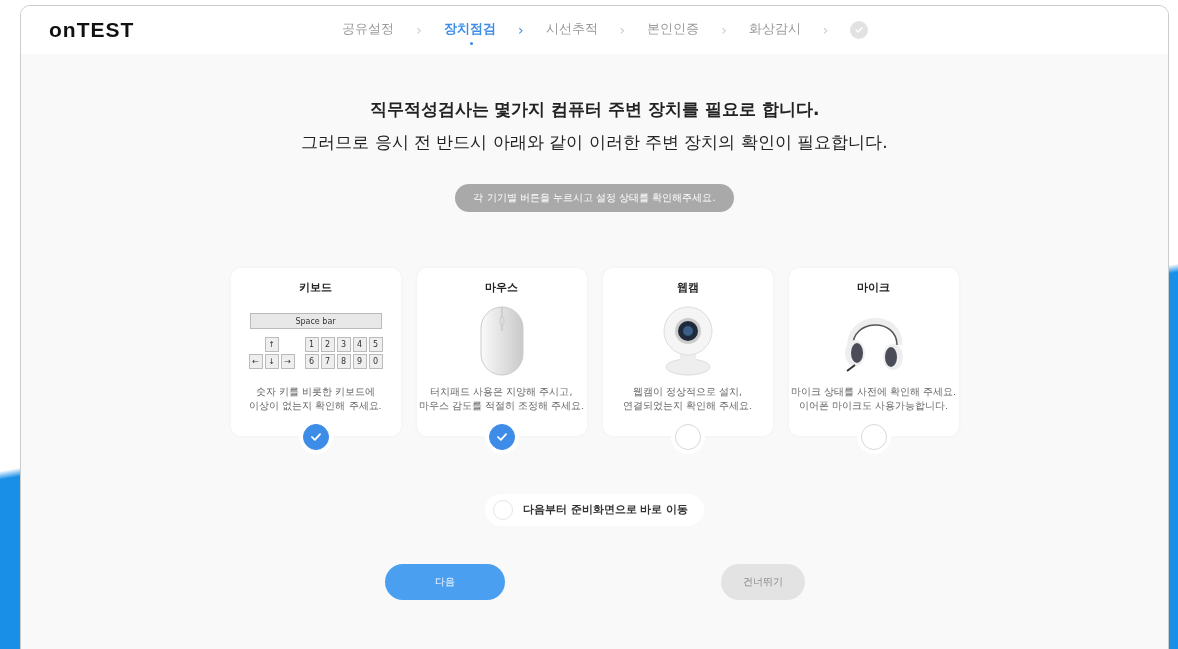 The image size is (1178, 649). What do you see at coordinates (873, 399) in the screenshot?
I see `card-description: 마이크 상태를 사전에 확인해 주세요. 이어폰 마이크도 사용가능합니다.` at bounding box center [873, 399].